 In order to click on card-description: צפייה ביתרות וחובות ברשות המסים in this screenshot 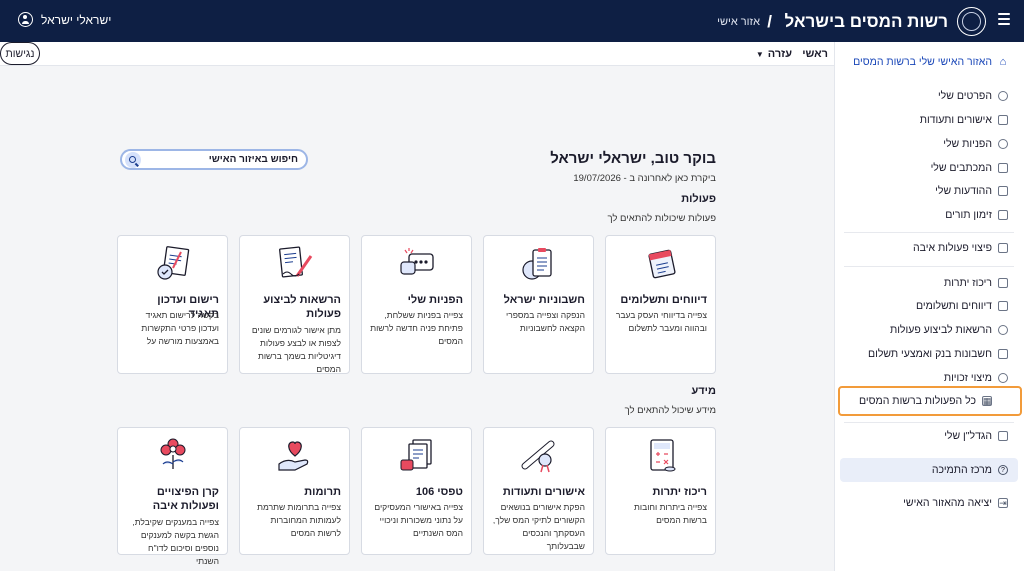, I will do `click(670, 513)`.